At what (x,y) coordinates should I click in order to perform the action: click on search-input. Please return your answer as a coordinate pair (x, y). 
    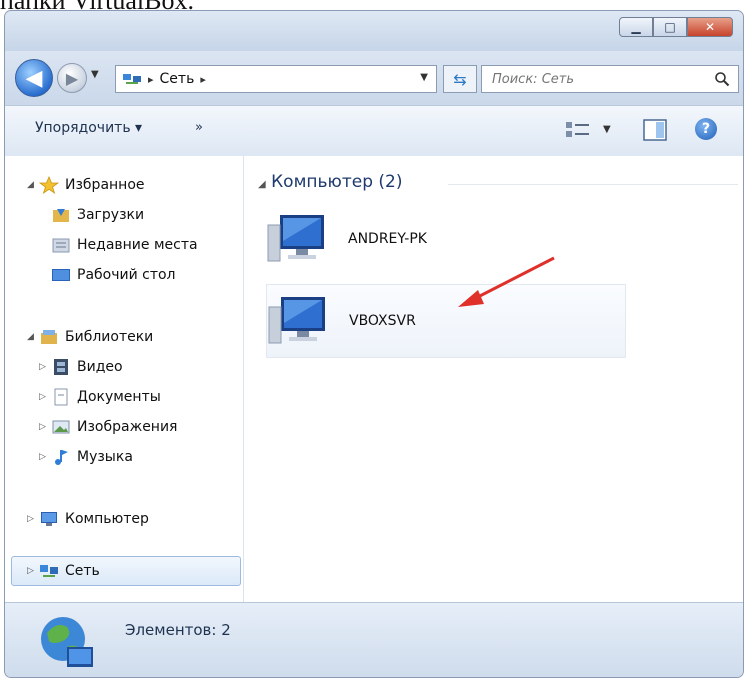
    Looking at the image, I should click on (592, 79).